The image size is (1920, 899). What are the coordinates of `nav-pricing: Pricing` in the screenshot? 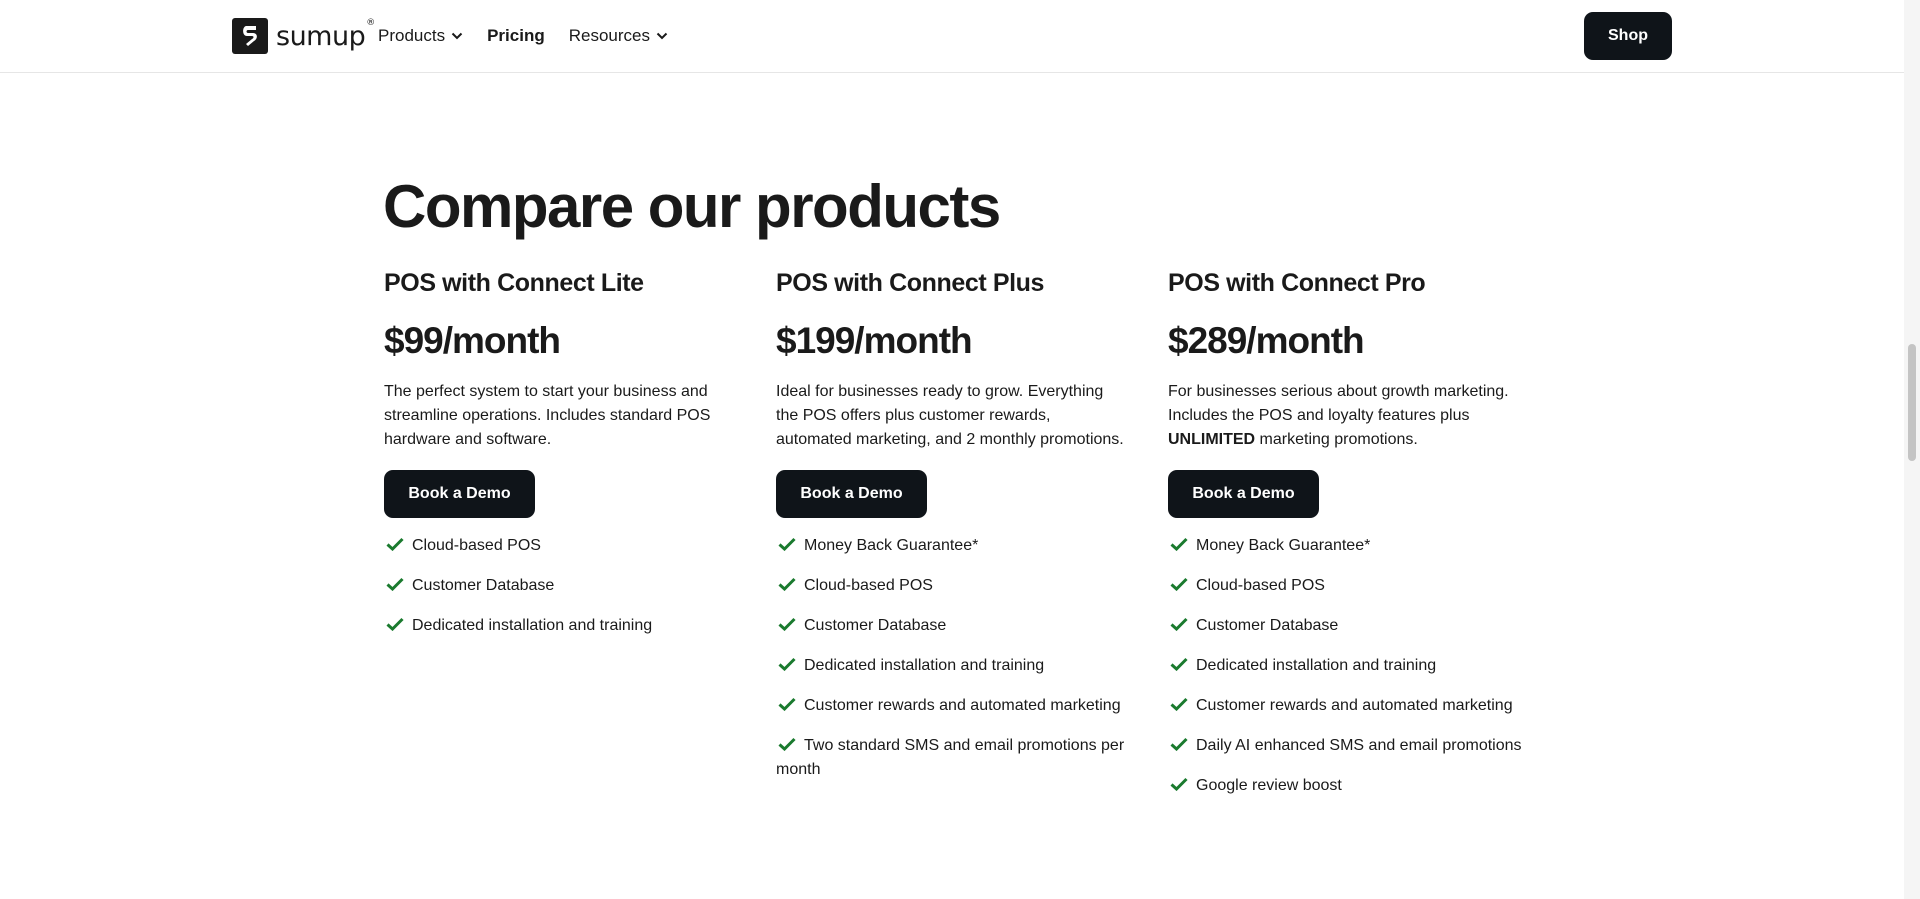 It's located at (516, 36).